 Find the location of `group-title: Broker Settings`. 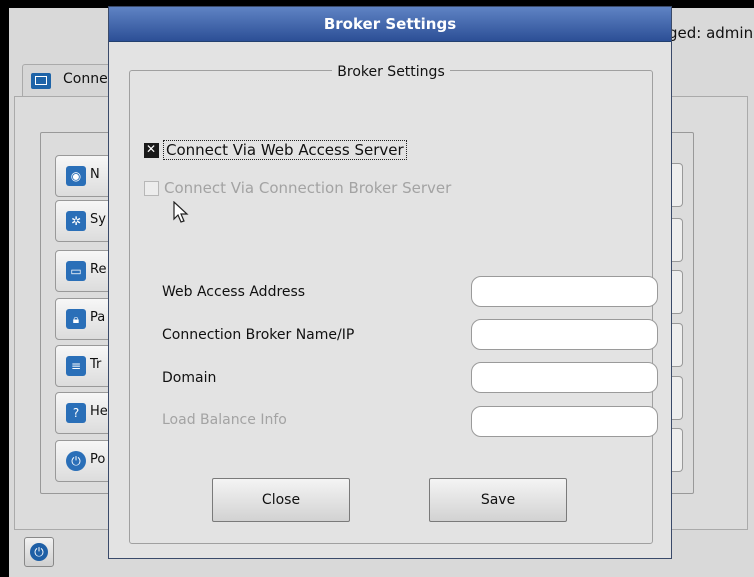

group-title: Broker Settings is located at coordinates (391, 72).